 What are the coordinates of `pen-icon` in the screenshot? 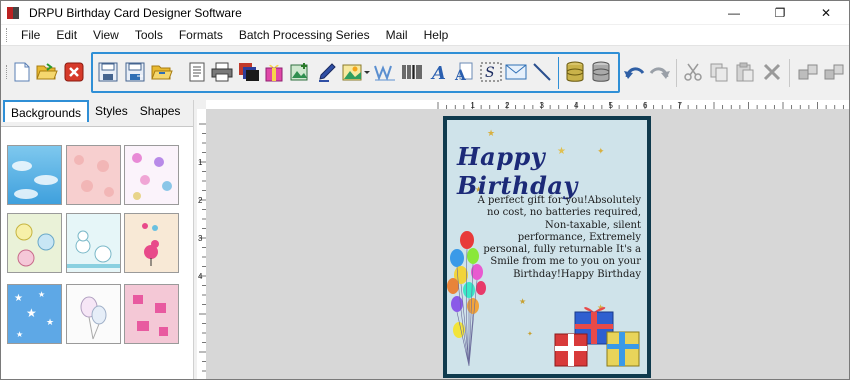 It's located at (327, 72).